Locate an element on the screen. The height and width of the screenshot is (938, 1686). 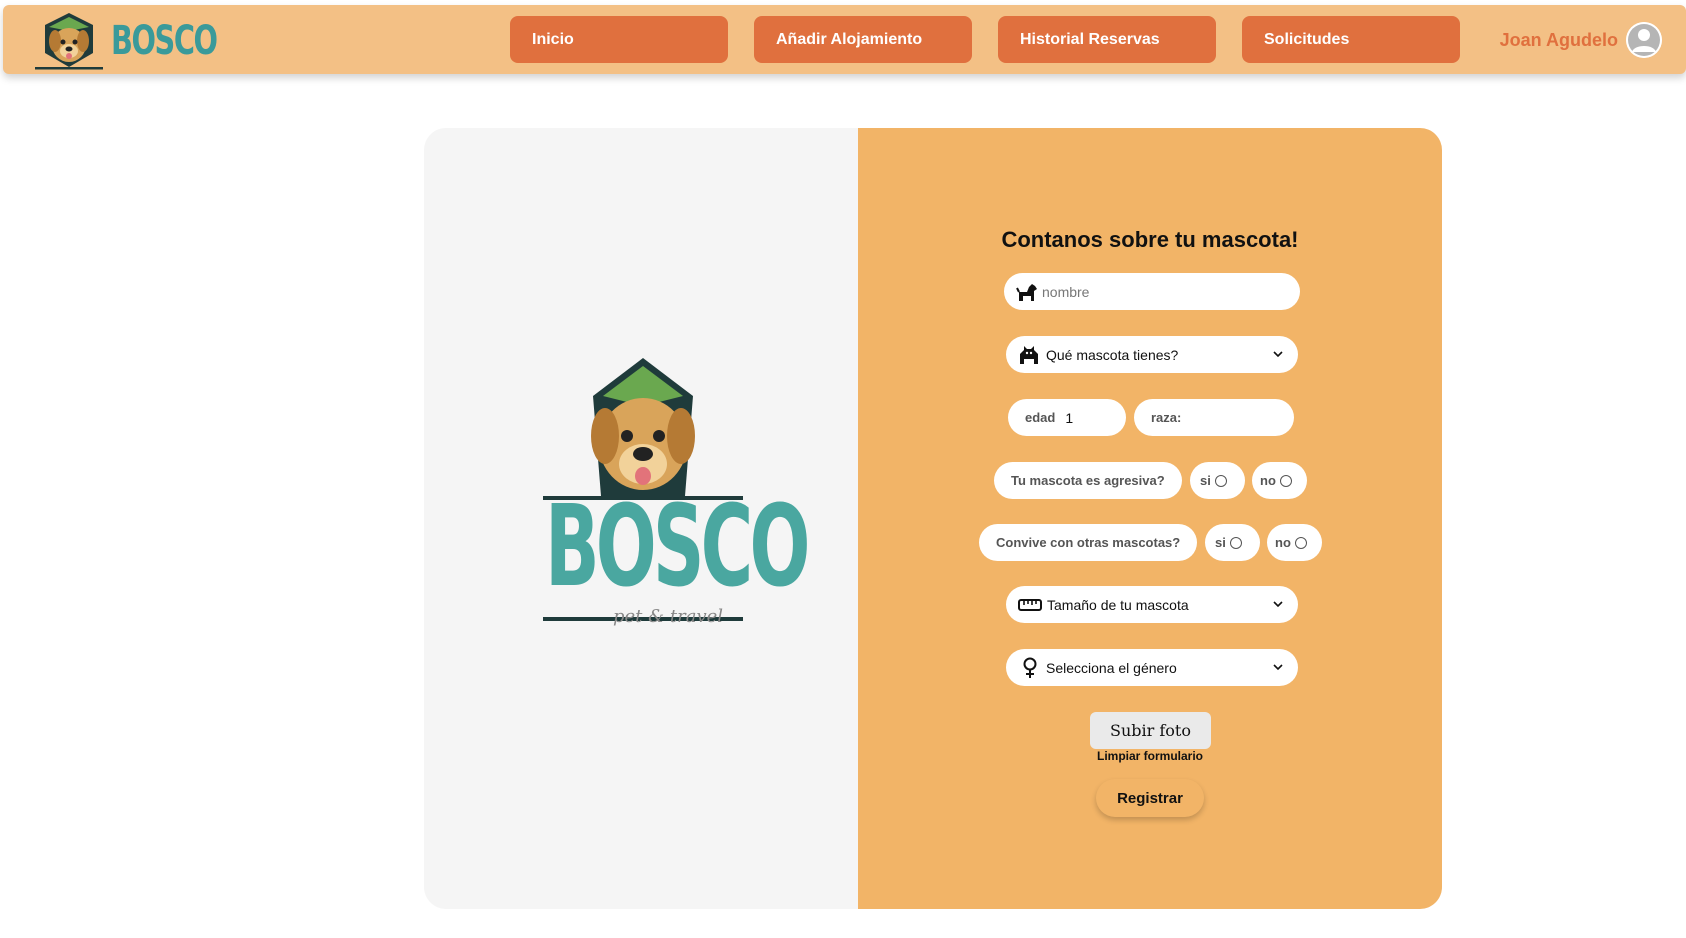
nav-anadir-alojamiento-label: Añadir Alojamiento is located at coordinates (849, 39).